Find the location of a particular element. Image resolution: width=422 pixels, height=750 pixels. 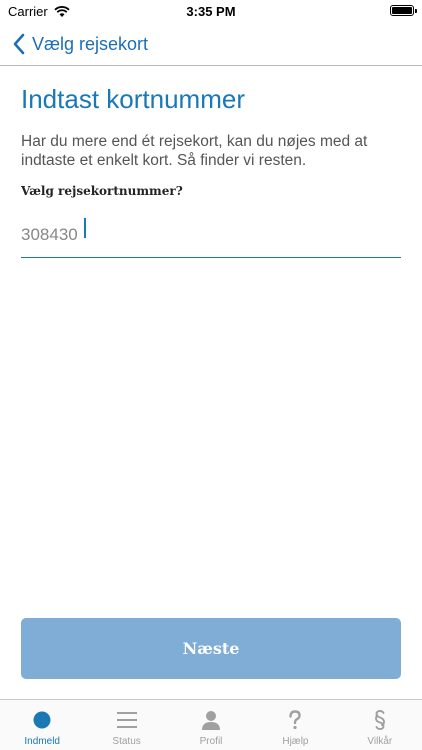

card-number-input is located at coordinates (211, 235).